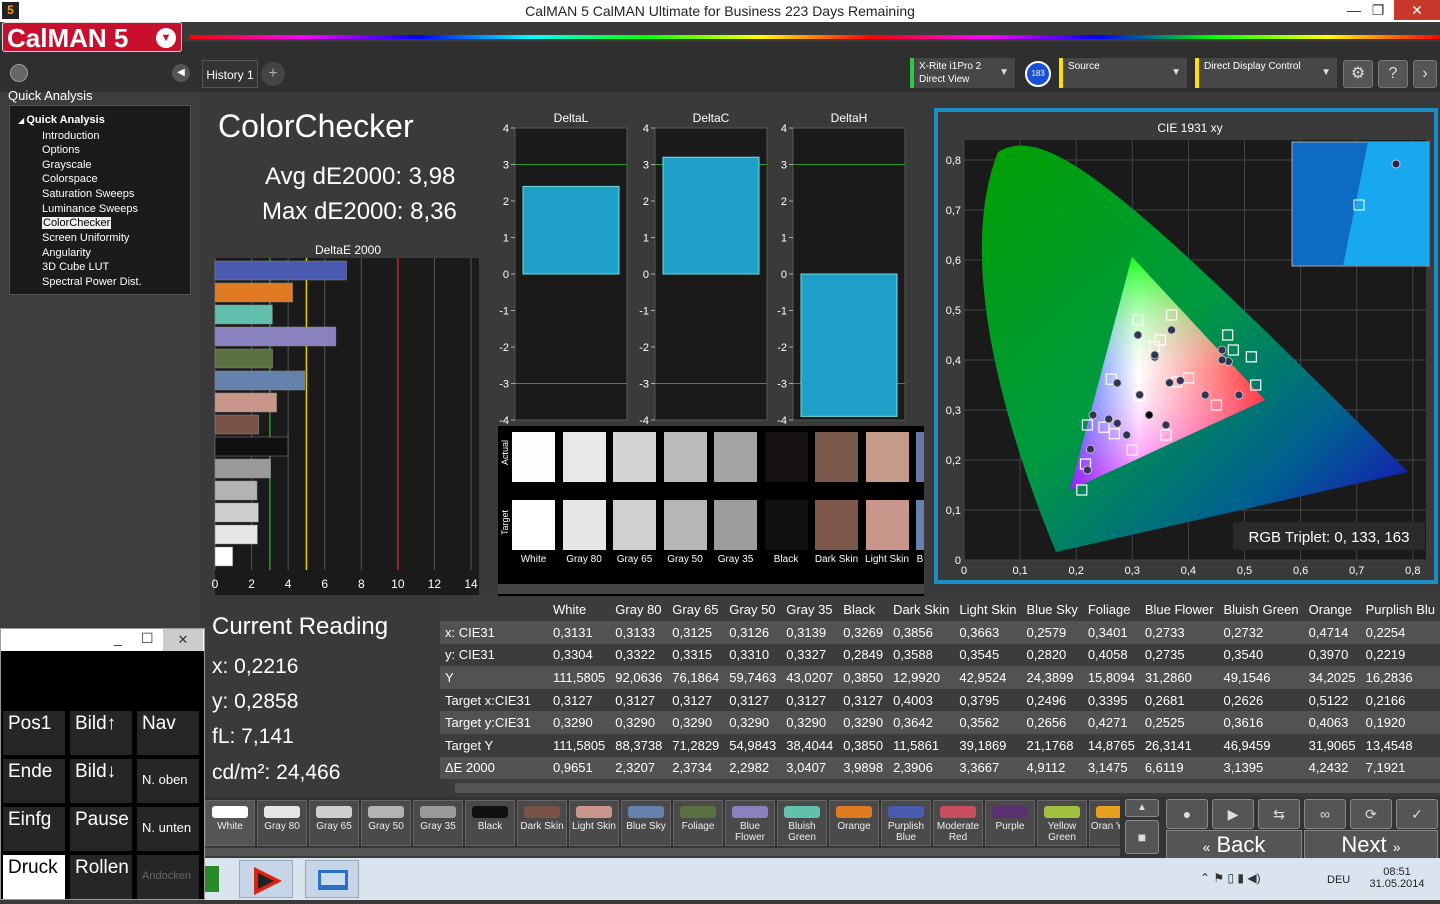  What do you see at coordinates (101, 829) in the screenshot?
I see `key-pause: Pause` at bounding box center [101, 829].